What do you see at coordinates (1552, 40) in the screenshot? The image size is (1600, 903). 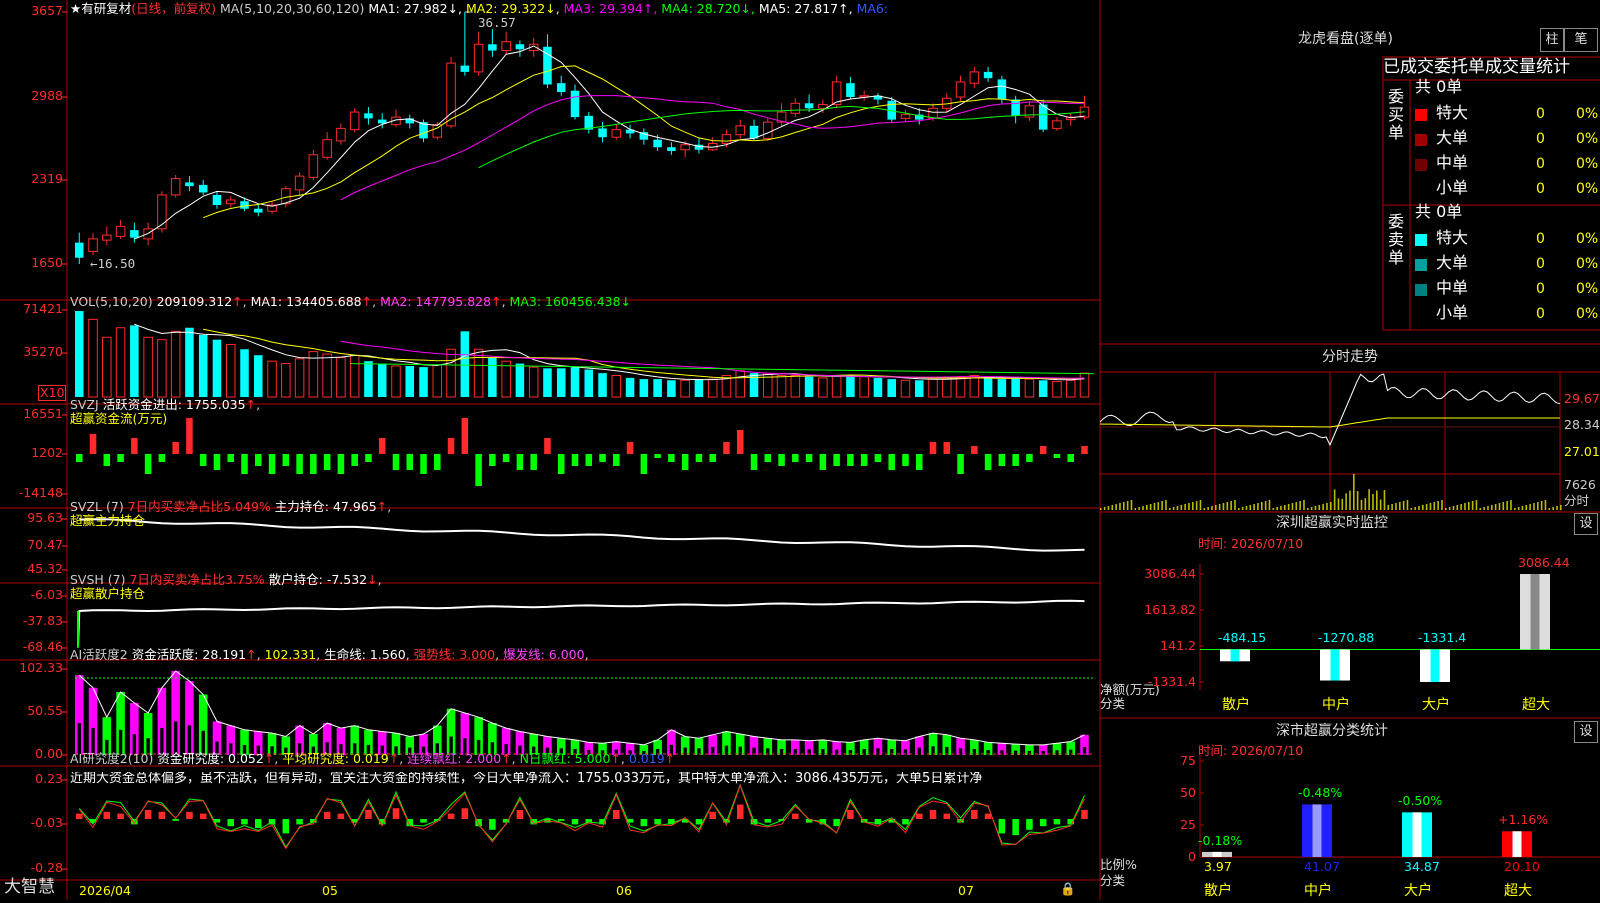 I see `tab-bar: 柱` at bounding box center [1552, 40].